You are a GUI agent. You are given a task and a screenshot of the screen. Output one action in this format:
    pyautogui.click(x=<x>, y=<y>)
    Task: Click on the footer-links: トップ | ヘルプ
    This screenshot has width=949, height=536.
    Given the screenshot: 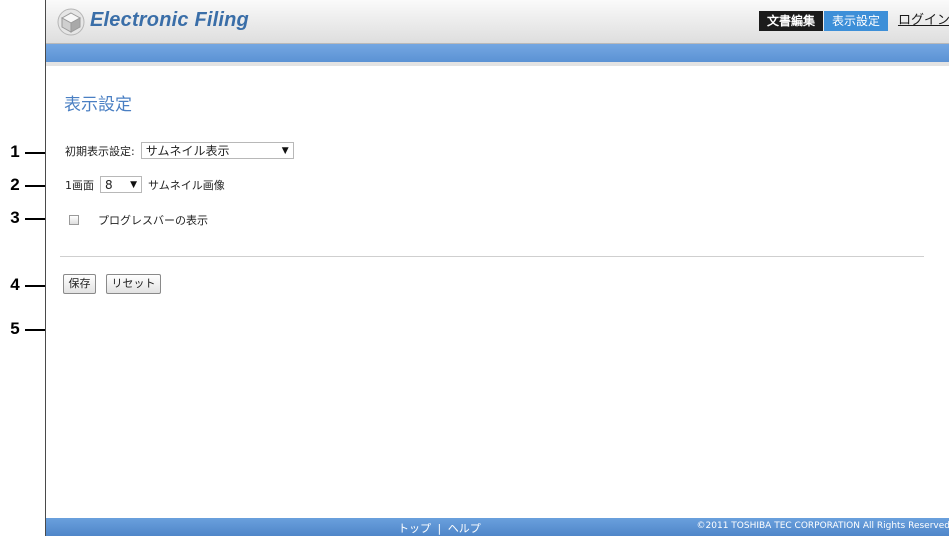 What is the action you would take?
    pyautogui.click(x=439, y=528)
    